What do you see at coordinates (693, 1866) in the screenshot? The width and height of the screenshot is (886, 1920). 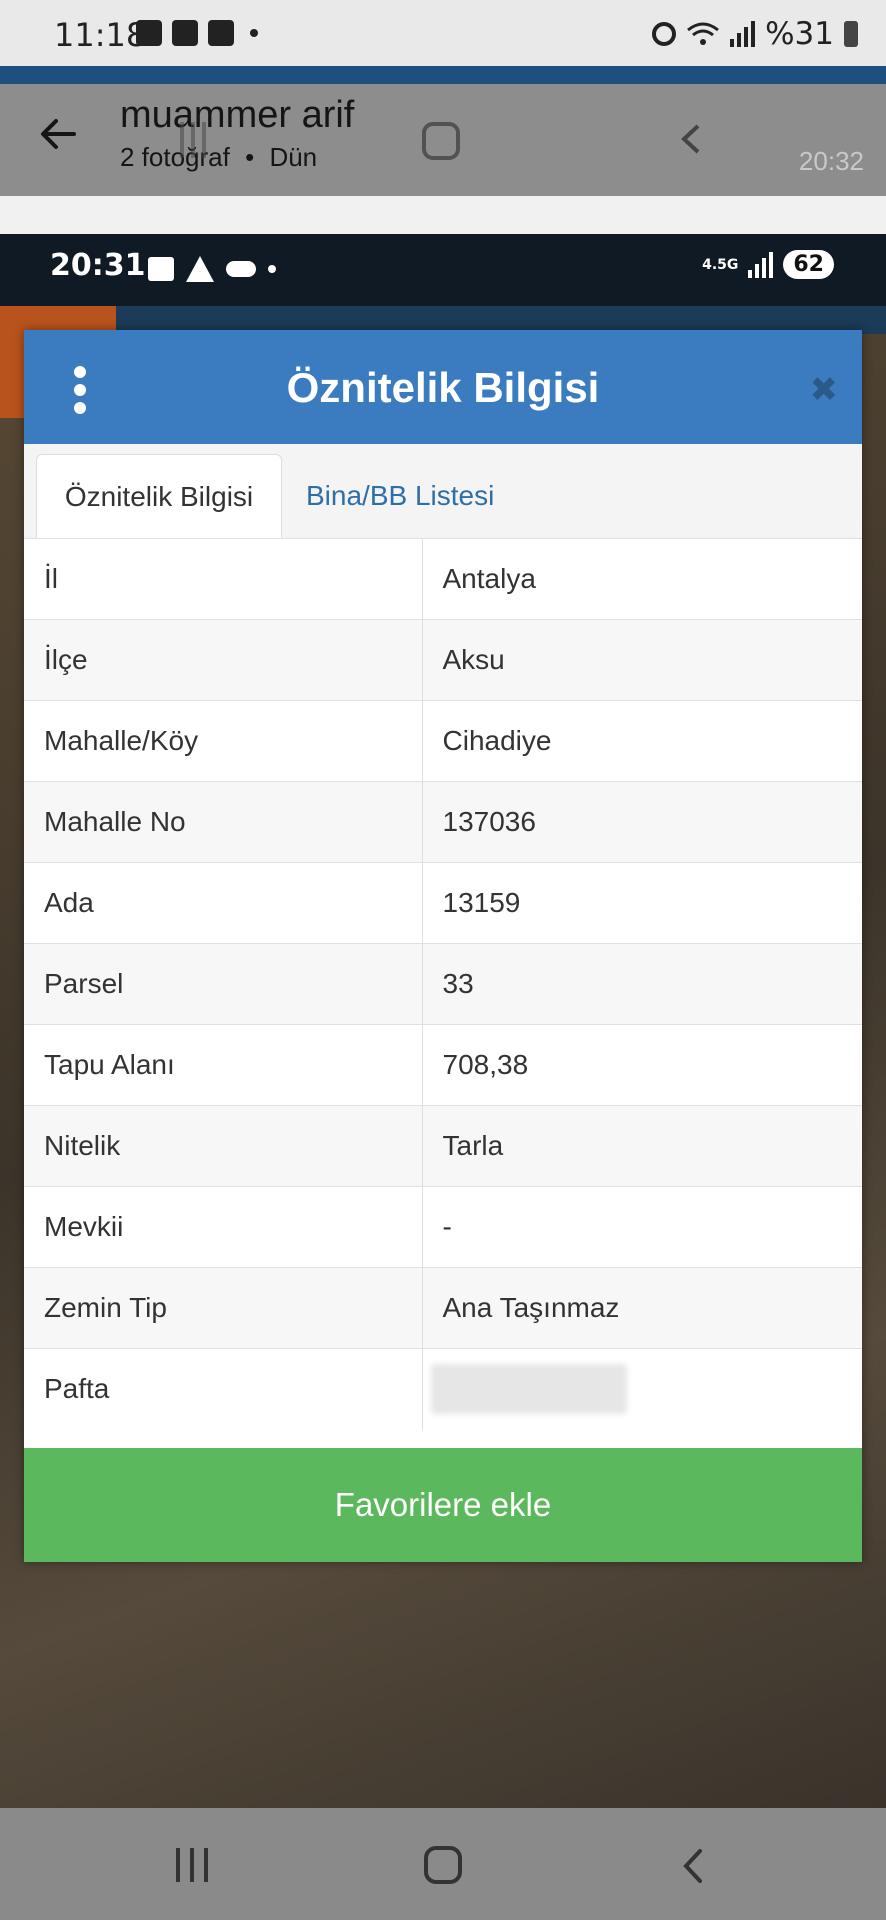 I see `back-icon` at bounding box center [693, 1866].